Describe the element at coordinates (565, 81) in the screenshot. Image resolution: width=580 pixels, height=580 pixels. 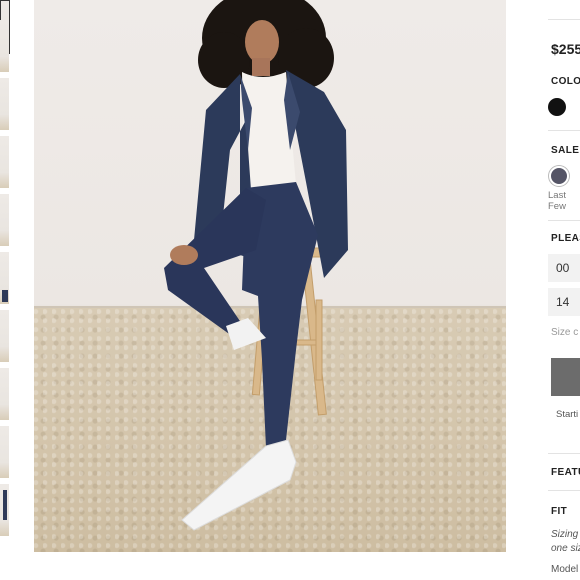
I see `color-label: COLOR` at that location.